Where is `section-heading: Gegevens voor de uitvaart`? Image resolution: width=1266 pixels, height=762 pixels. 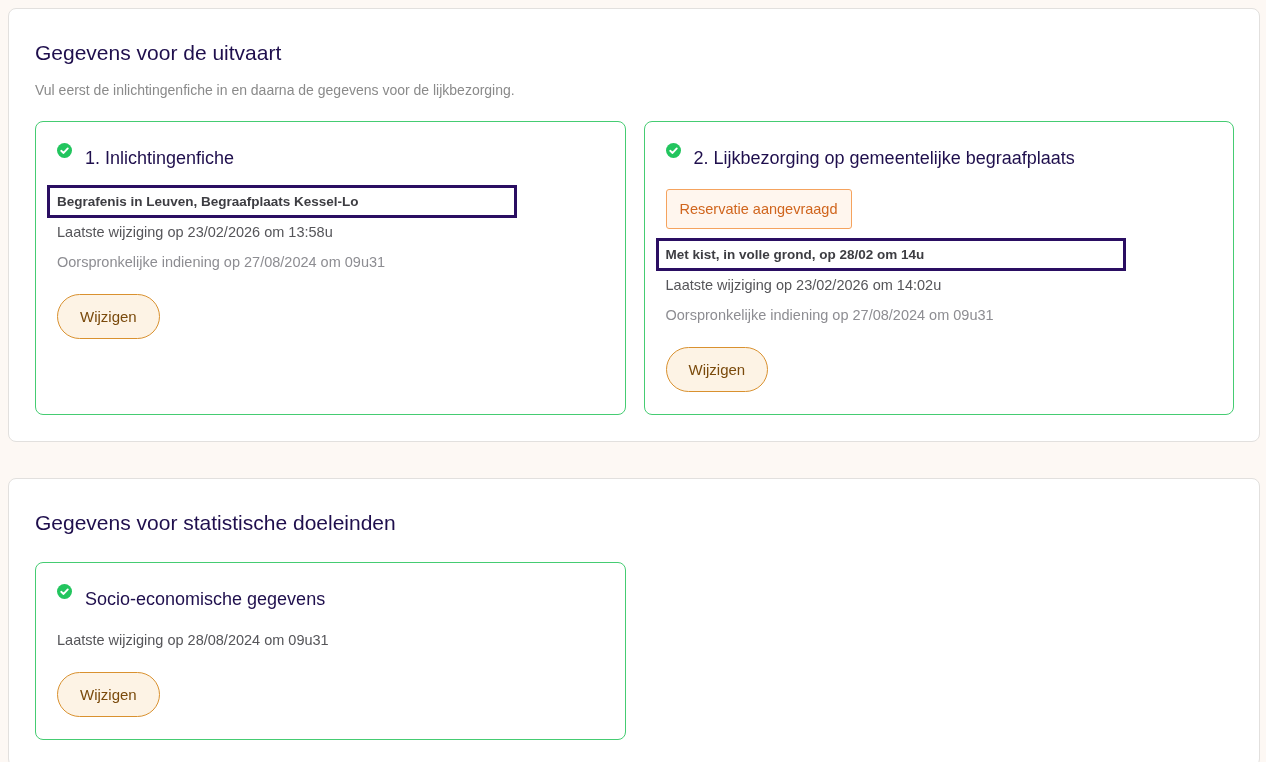 section-heading: Gegevens voor de uitvaart is located at coordinates (159, 53).